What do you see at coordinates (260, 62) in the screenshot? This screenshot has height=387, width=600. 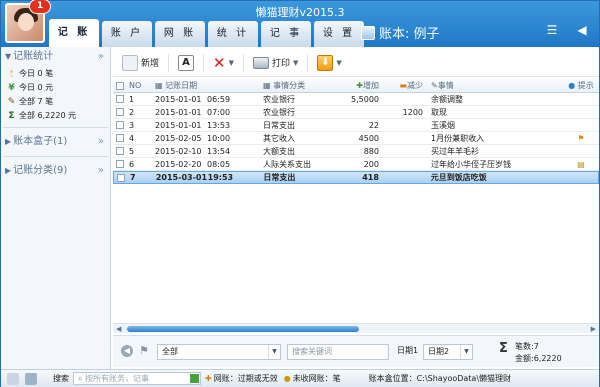 I see `printer-icon` at bounding box center [260, 62].